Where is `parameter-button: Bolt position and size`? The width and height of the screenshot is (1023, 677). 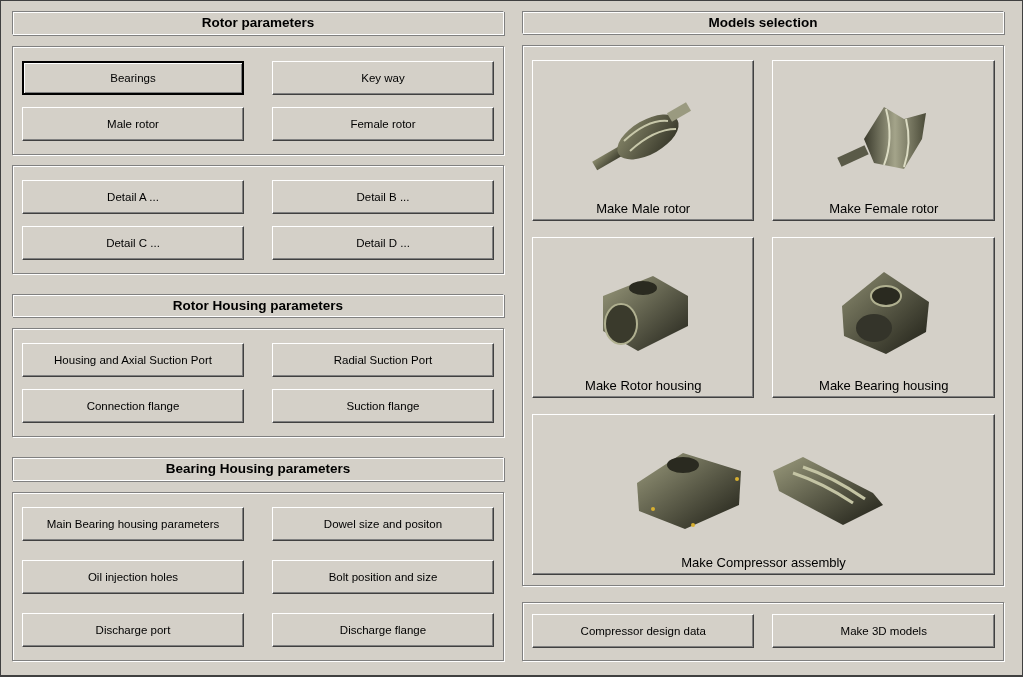 parameter-button: Bolt position and size is located at coordinates (383, 577).